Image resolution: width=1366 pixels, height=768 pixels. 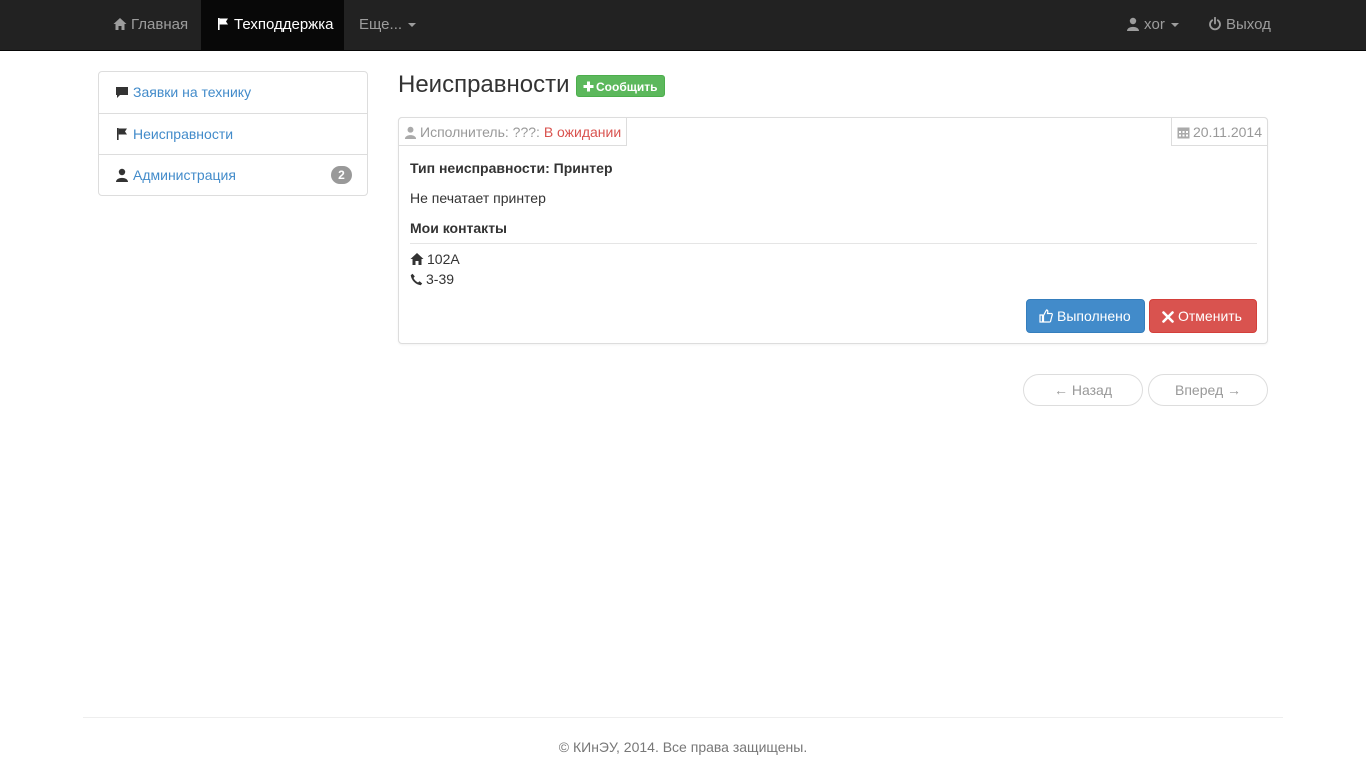 I want to click on status-text: В ожидании, so click(x=582, y=132).